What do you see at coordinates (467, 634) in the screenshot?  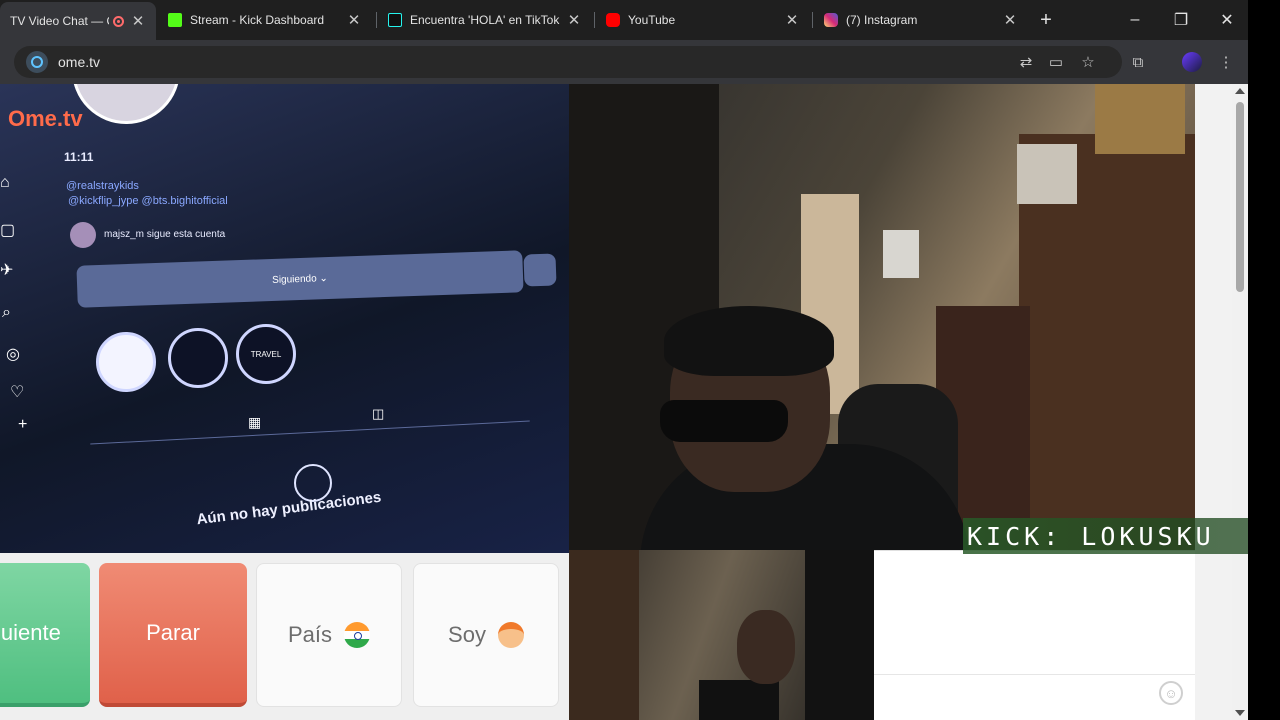 I see `gender-label: Soy` at bounding box center [467, 634].